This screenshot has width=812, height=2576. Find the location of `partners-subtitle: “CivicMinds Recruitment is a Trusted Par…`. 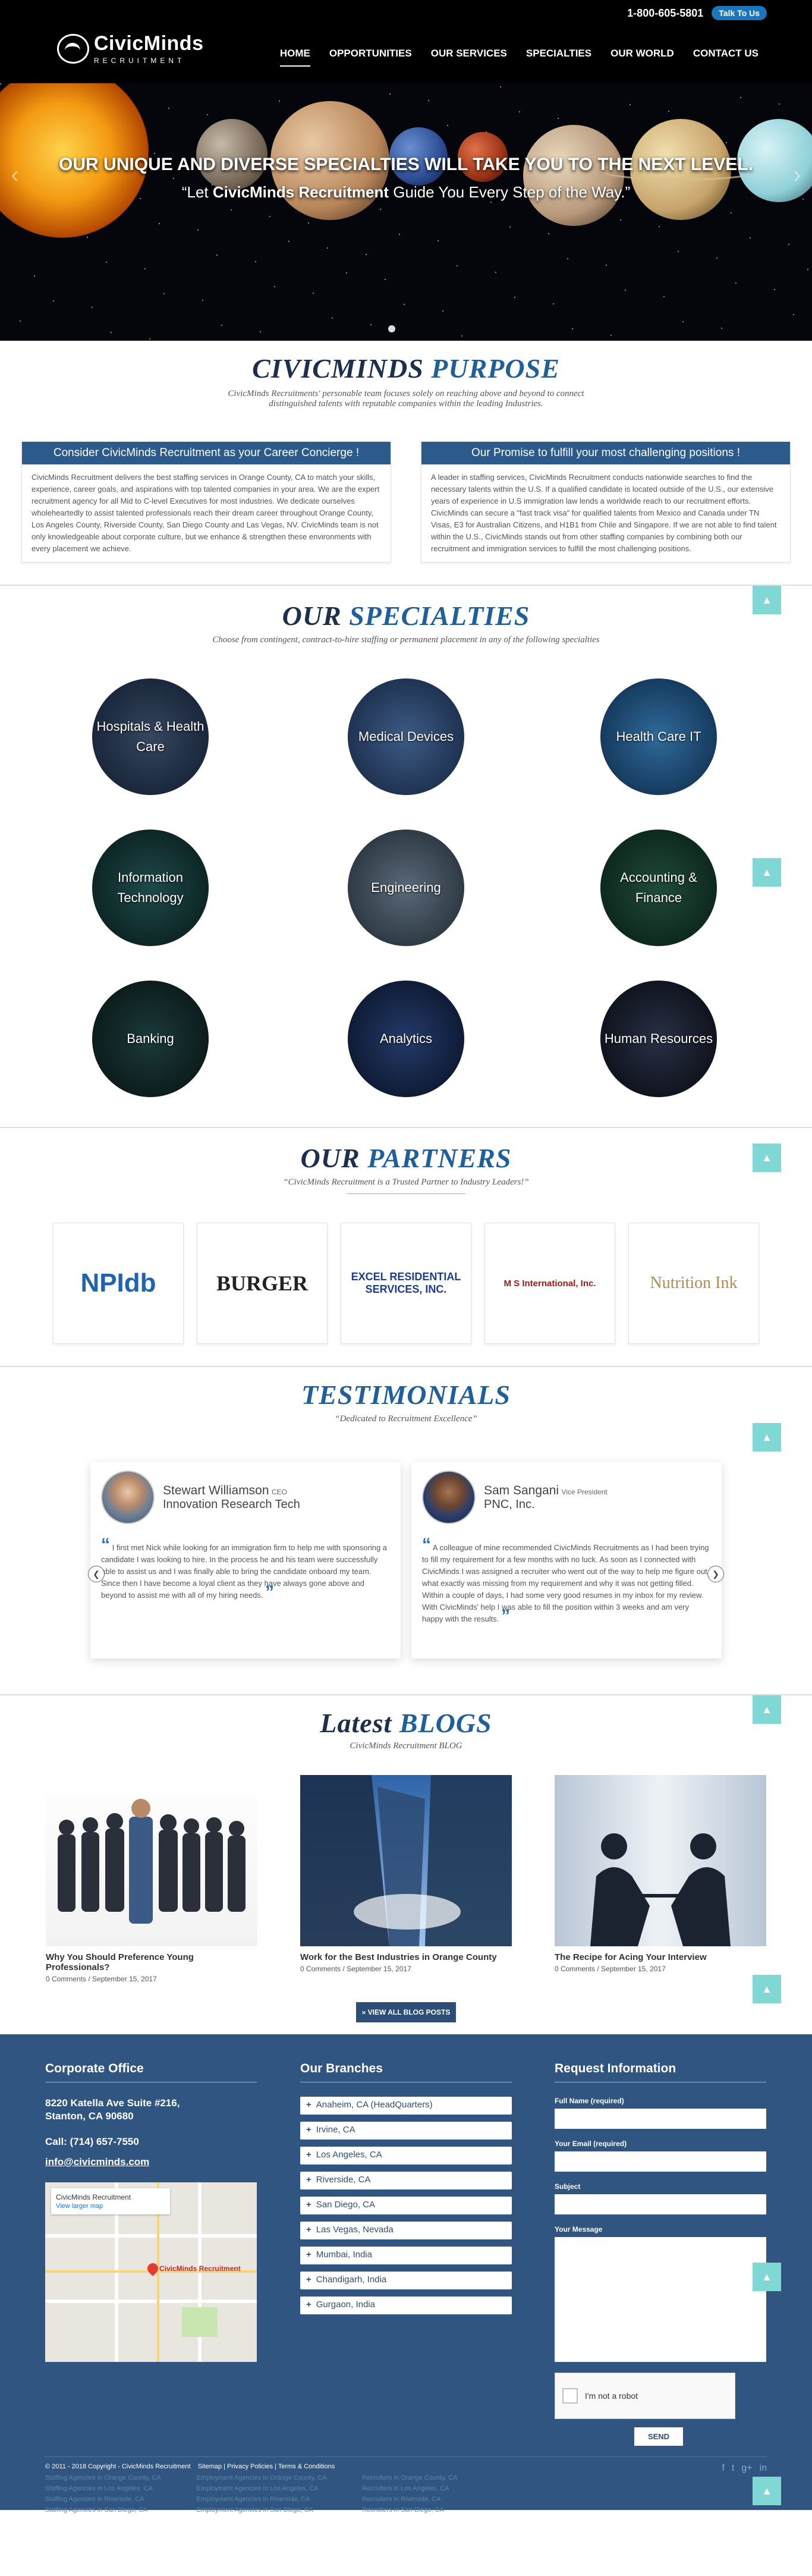

partners-subtitle: “CivicMinds Recruitment is a Trusted Par… is located at coordinates (406, 1182).